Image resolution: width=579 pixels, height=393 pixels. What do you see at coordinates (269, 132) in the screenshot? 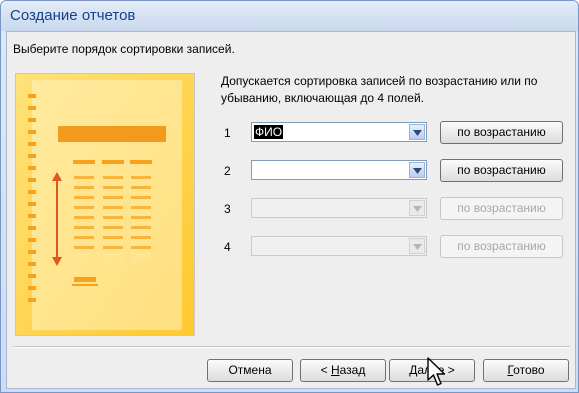
I see `sort-field-1-value: ФИО` at bounding box center [269, 132].